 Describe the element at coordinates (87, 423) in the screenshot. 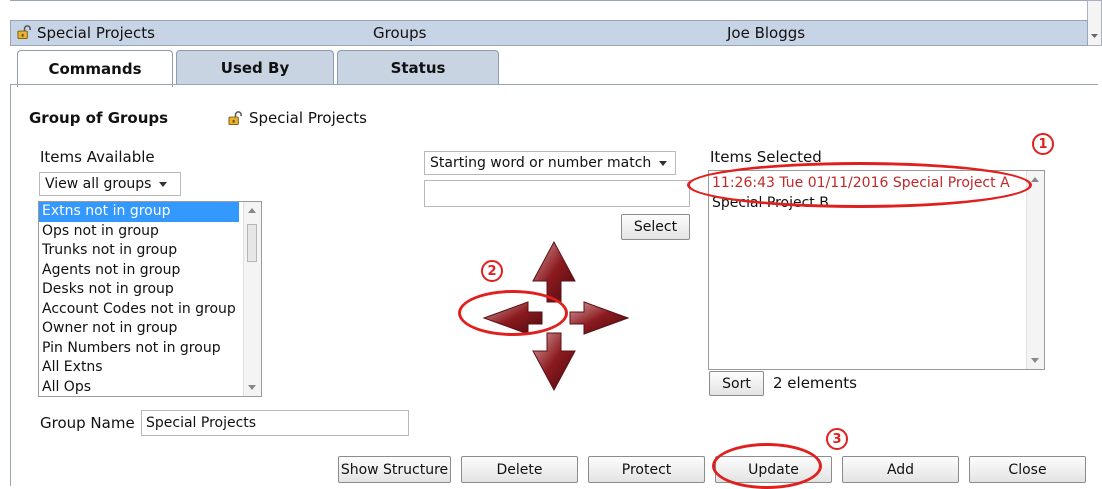

I see `group-name-label: Group Name` at that location.